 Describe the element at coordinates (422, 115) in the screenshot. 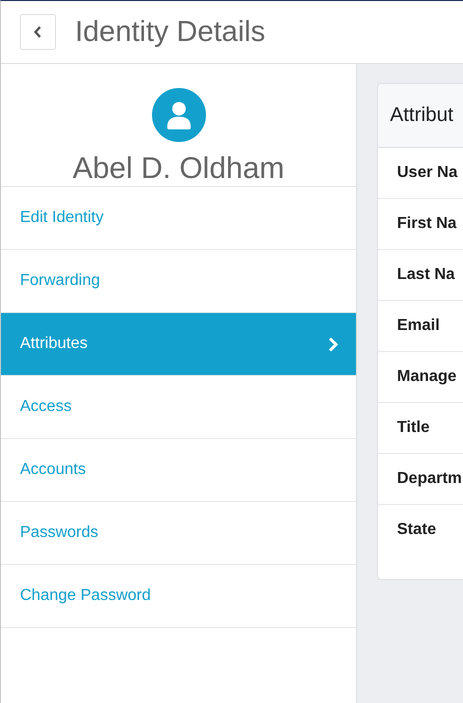

I see `card-title: Attribut` at that location.